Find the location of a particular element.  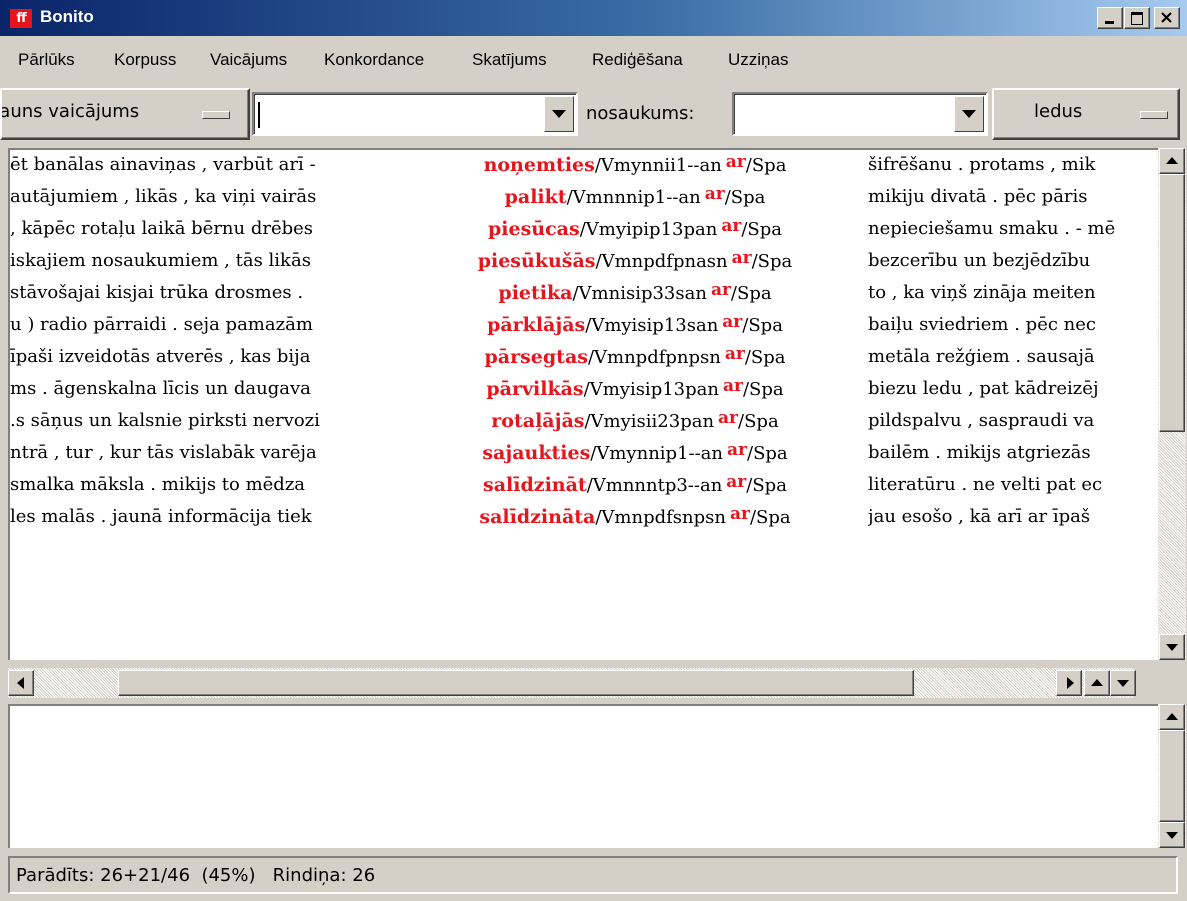

status-bar: Parādīts: 26+21/46 (45%) Rindiņa: 26 is located at coordinates (593, 875).